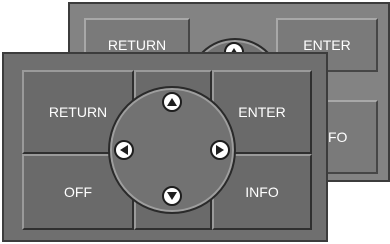 The width and height of the screenshot is (390, 244). Describe the element at coordinates (78, 192) in the screenshot. I see `off-label: OFF` at that location.